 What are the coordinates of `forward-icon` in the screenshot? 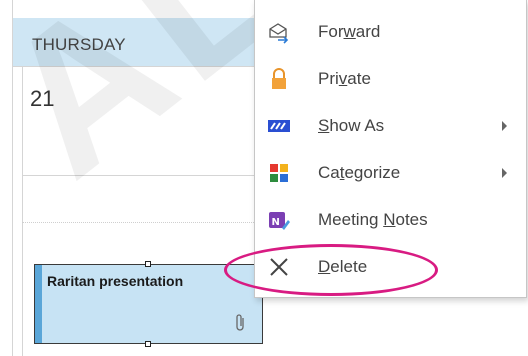 It's located at (279, 32).